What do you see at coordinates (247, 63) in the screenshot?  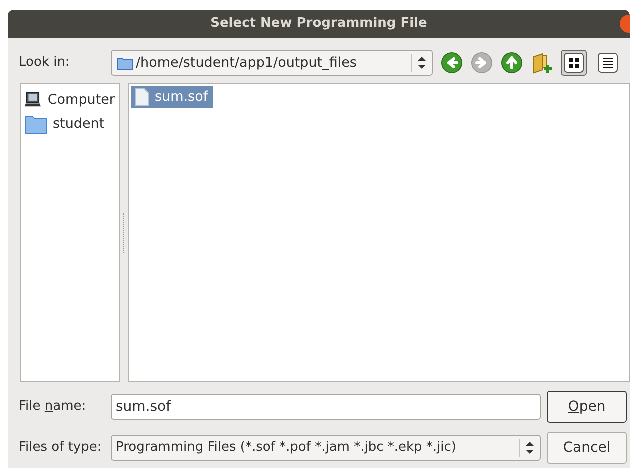 I see `path-text: /home/student/app1/output_files` at bounding box center [247, 63].